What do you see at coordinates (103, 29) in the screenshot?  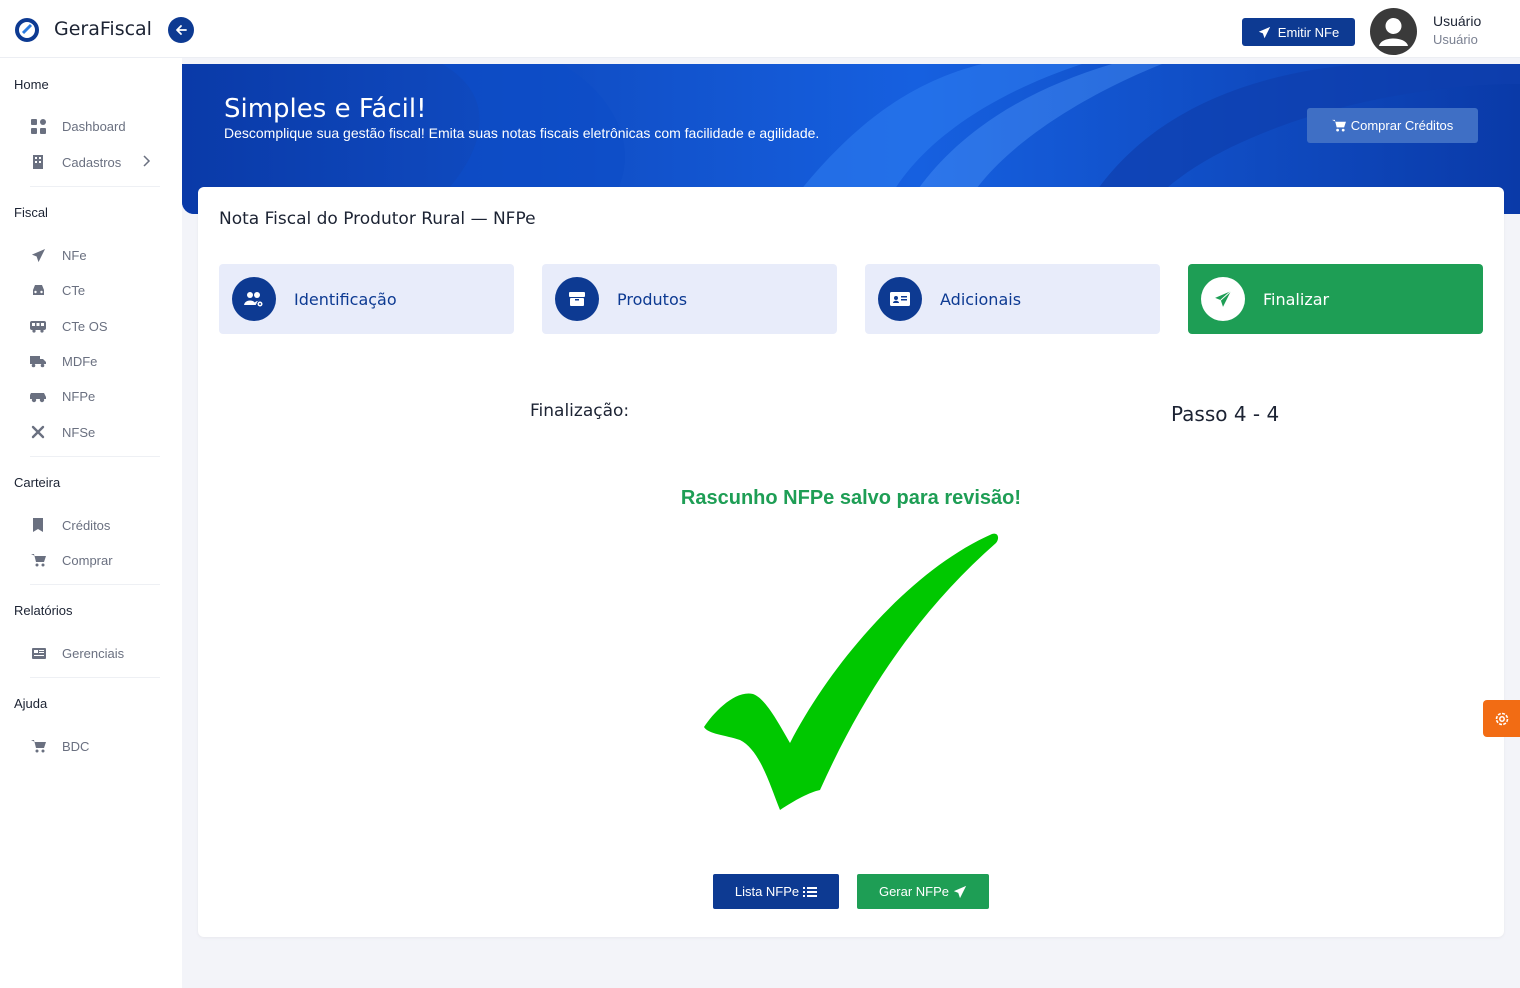 I see `brand-name: GeraFiscal` at bounding box center [103, 29].